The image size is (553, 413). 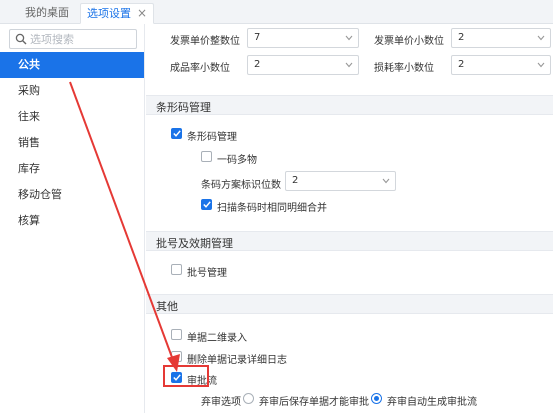 I want to click on section-other-header: 其他, so click(x=349, y=304).